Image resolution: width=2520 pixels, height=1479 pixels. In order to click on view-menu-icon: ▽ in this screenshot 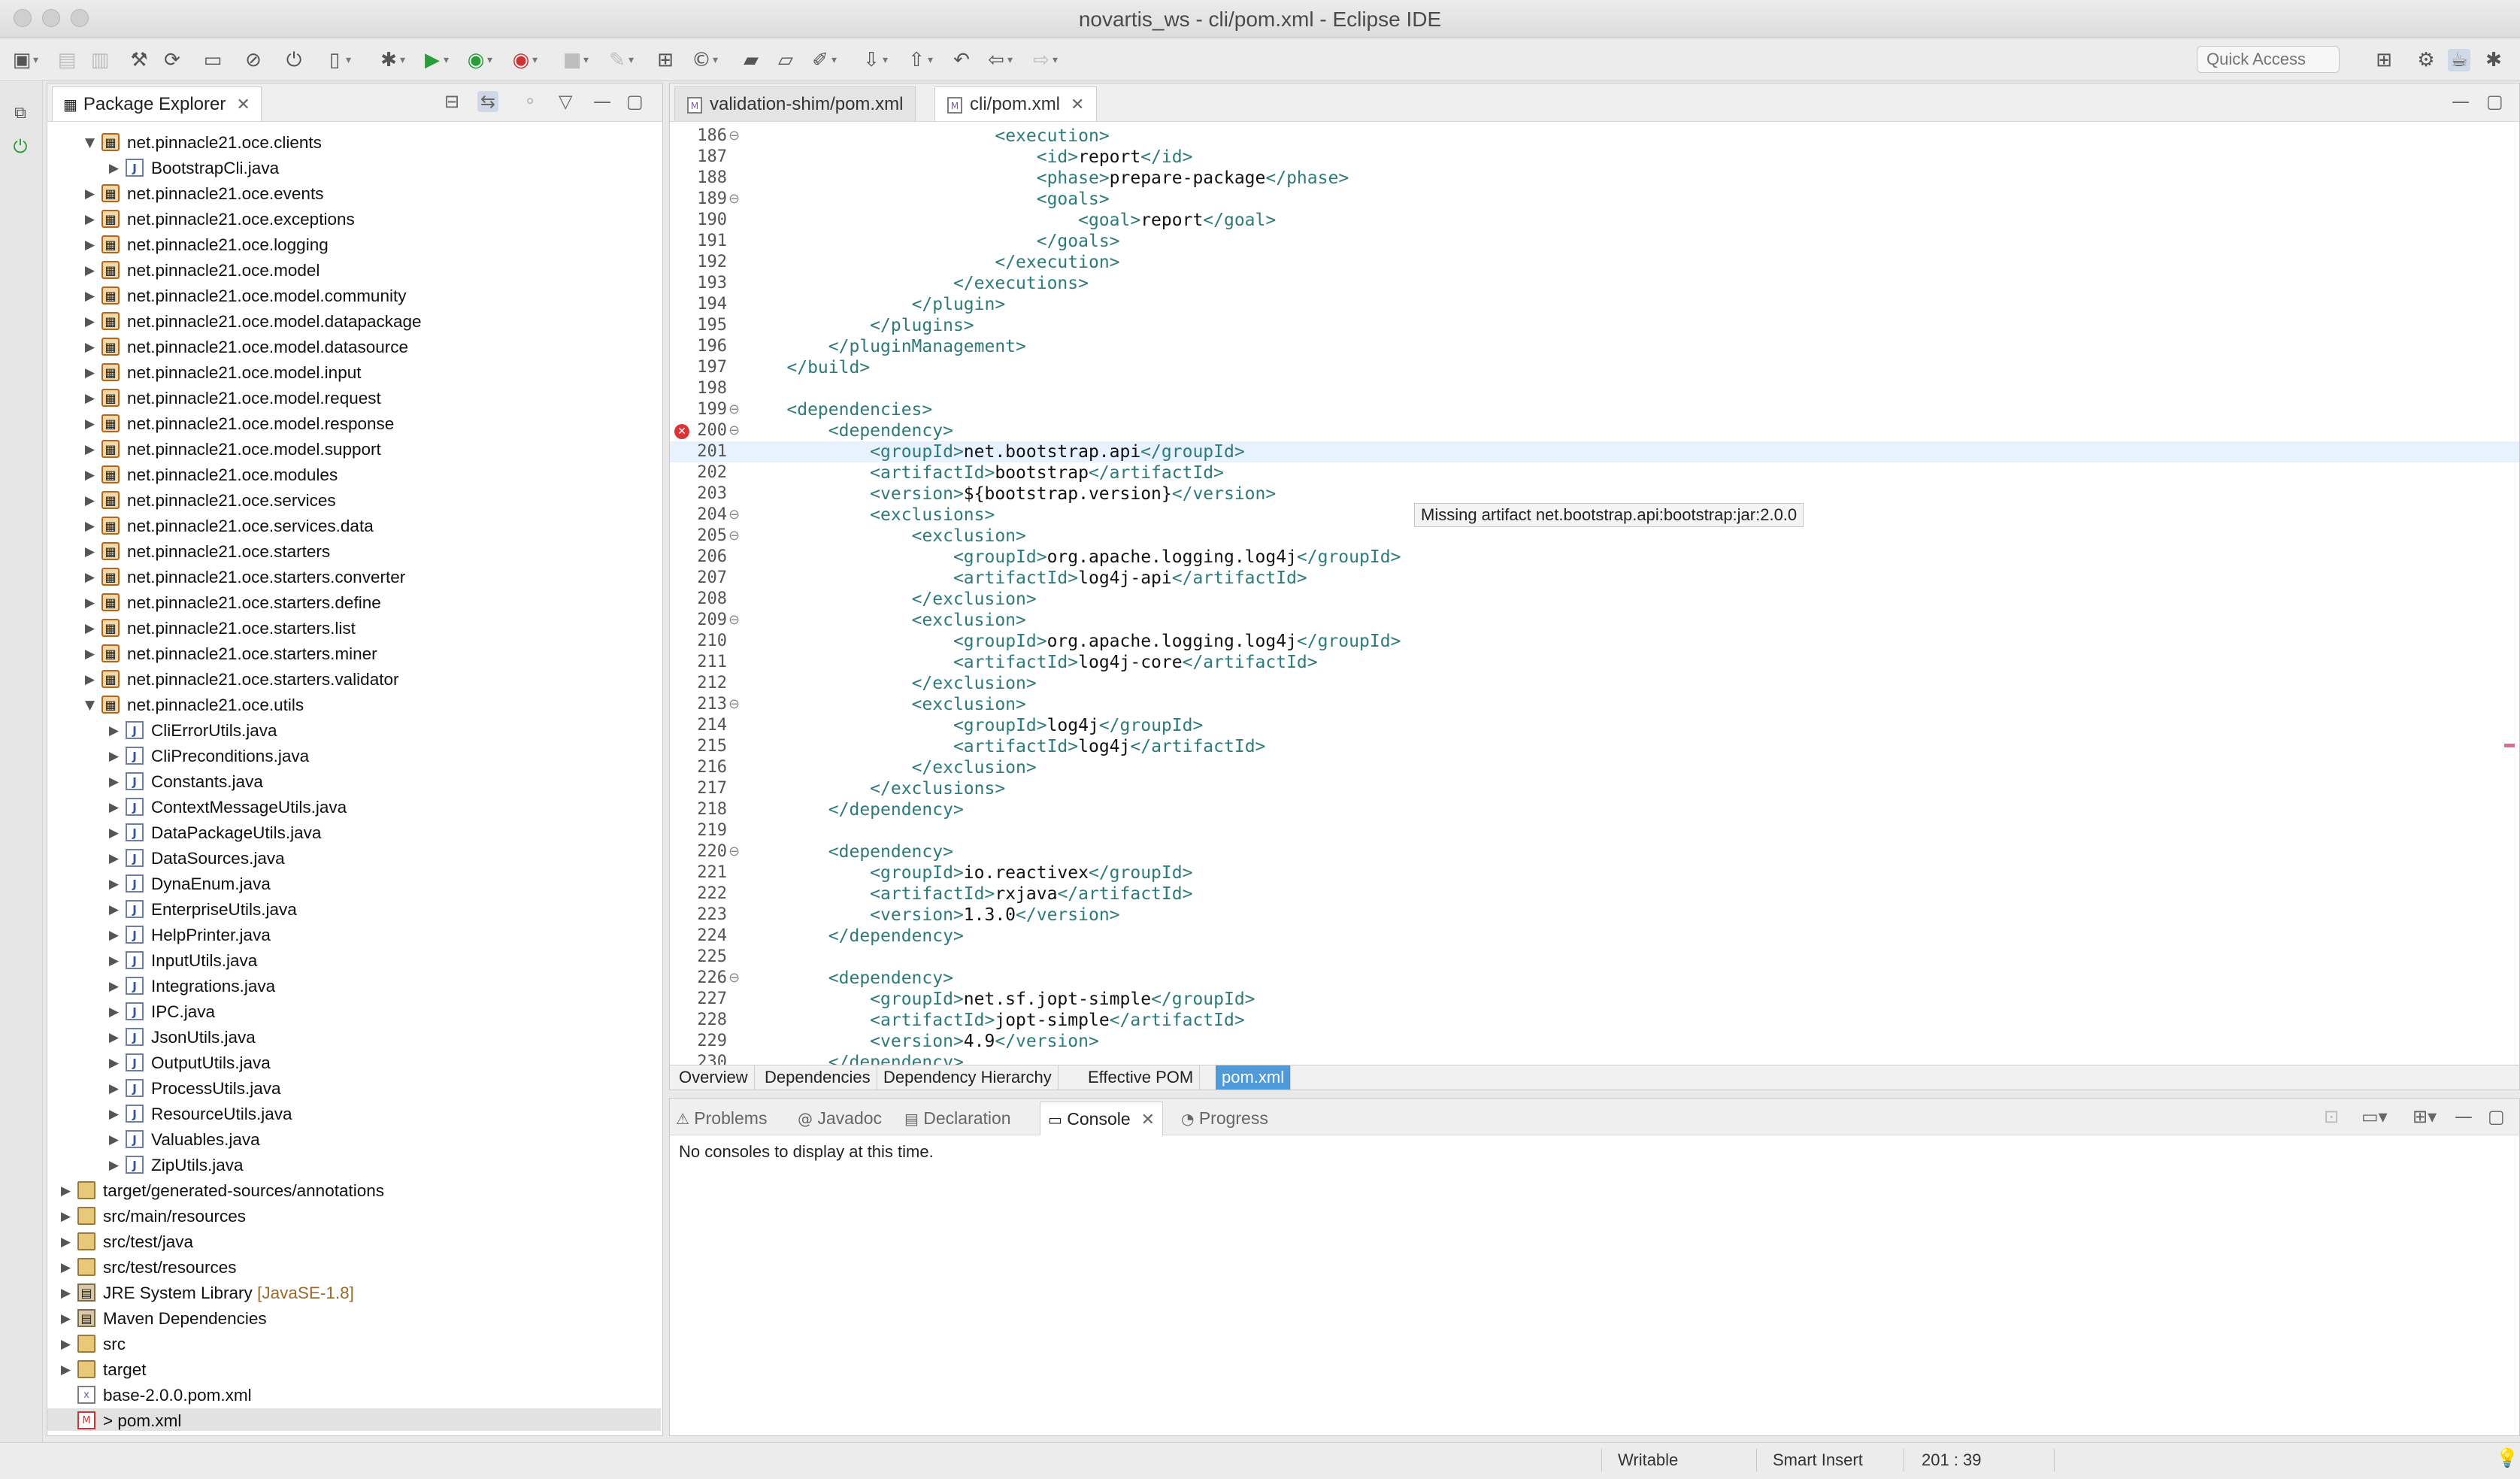, I will do `click(565, 102)`.